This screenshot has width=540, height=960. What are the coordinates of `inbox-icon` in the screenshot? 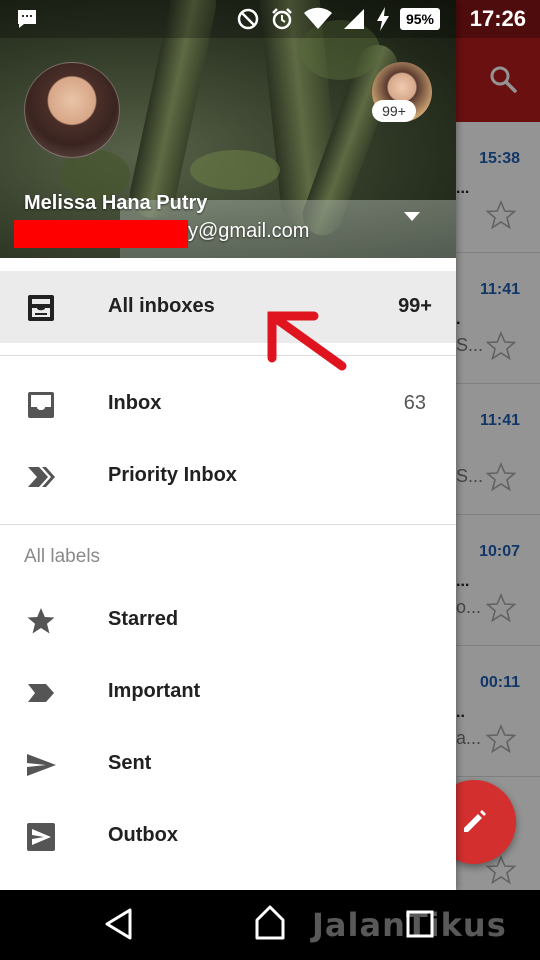 It's located at (41, 405).